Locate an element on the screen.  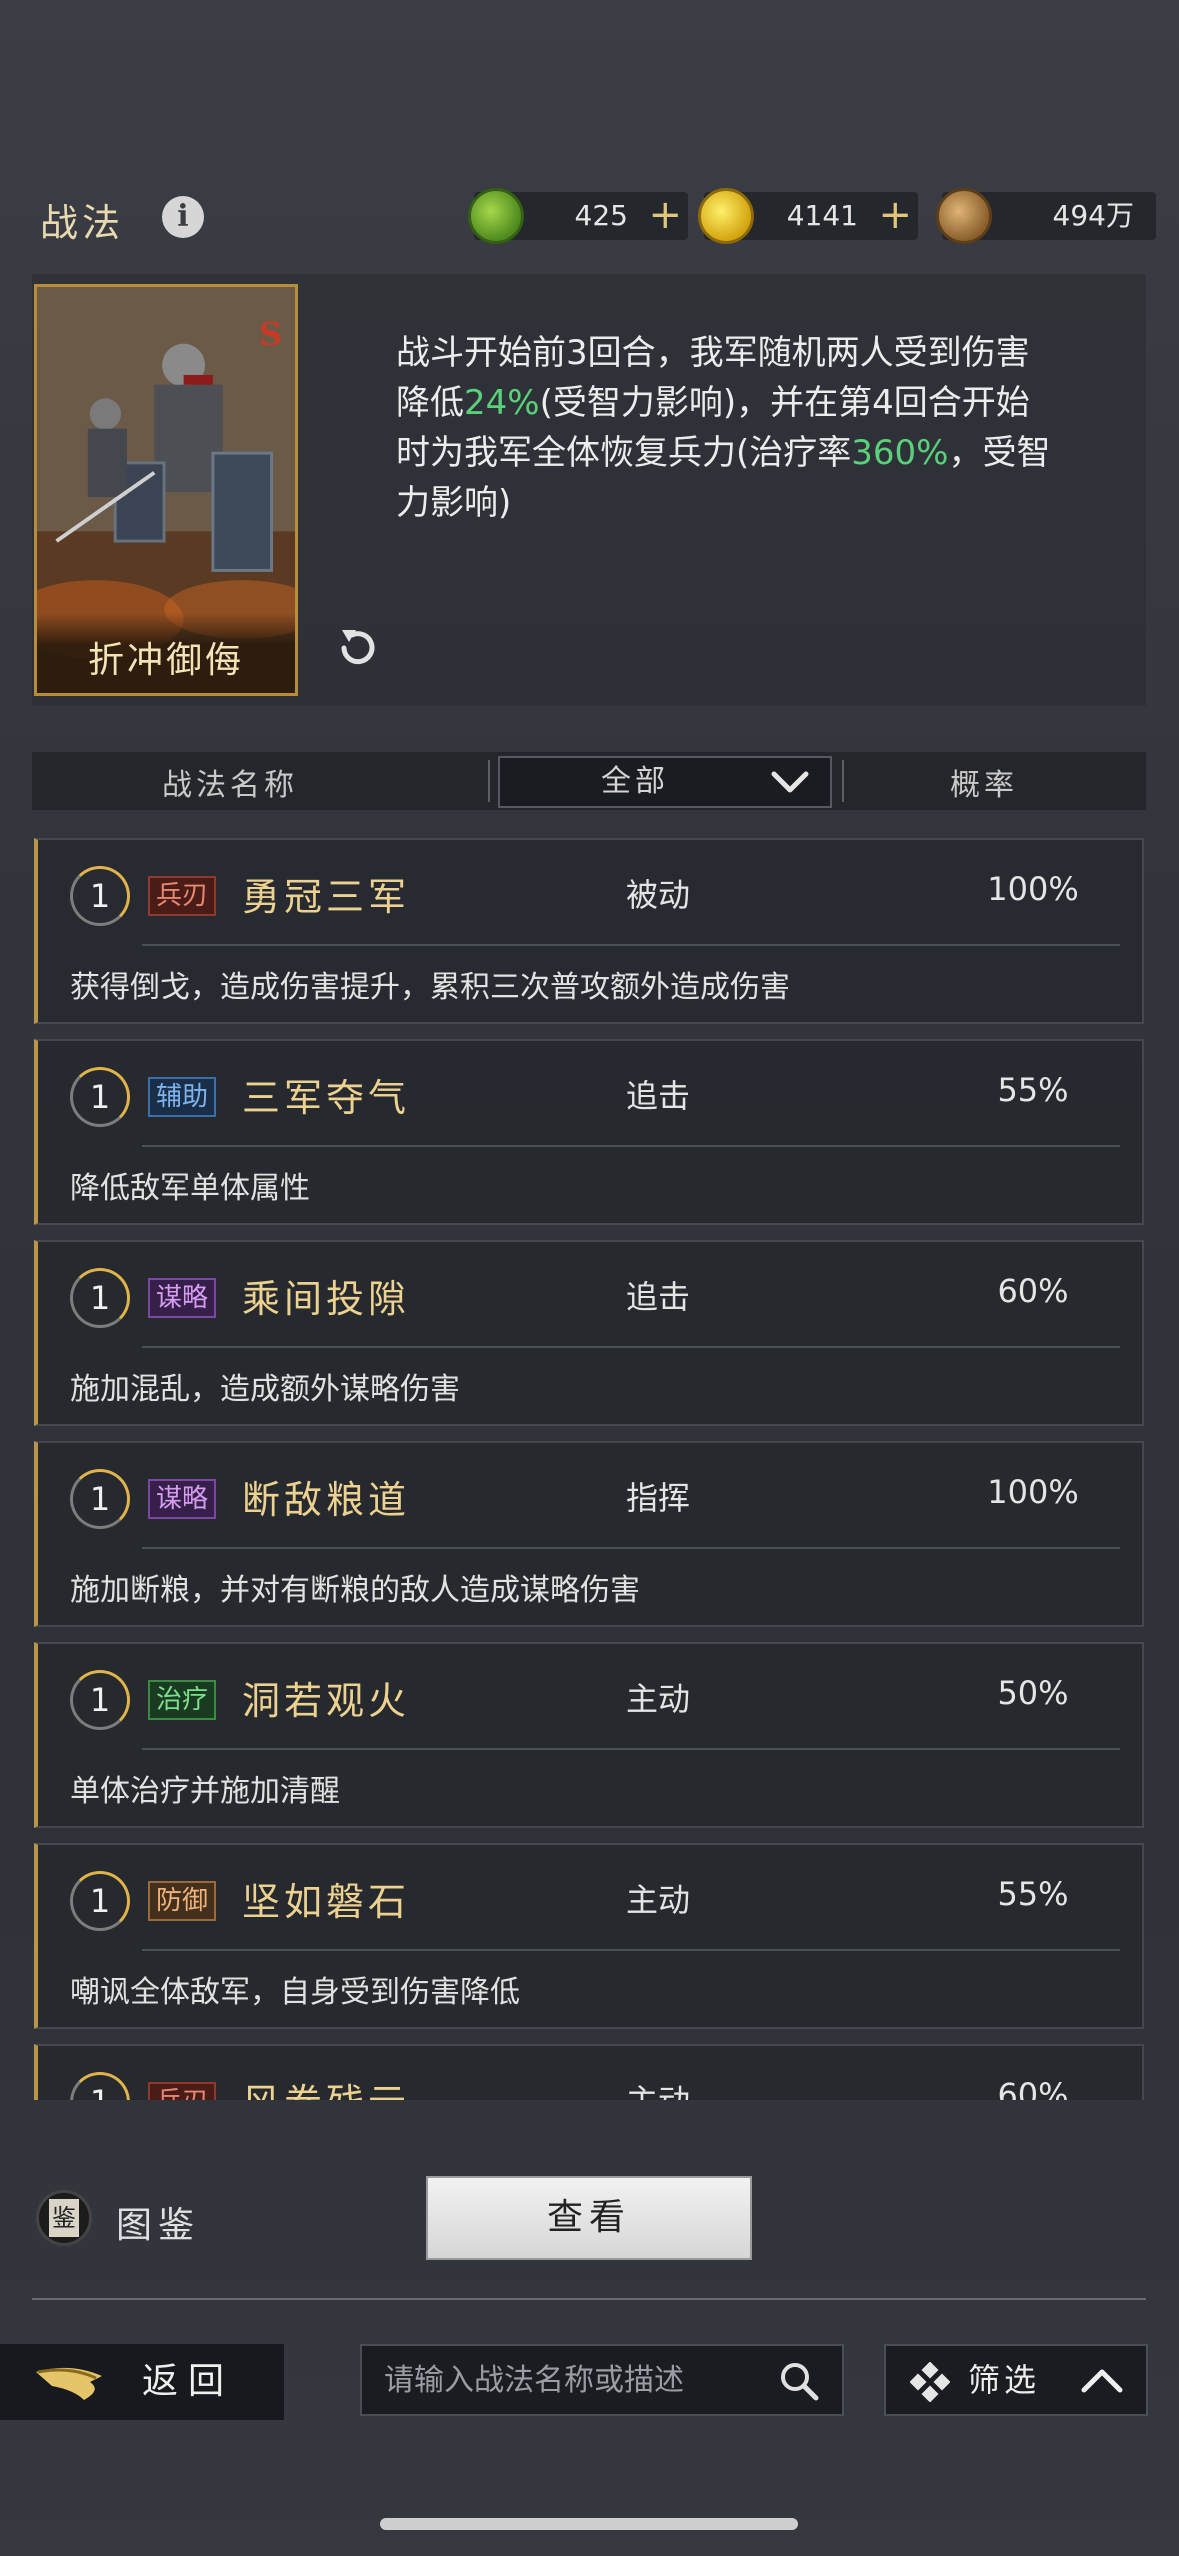
tactic-row: 1 谋略 断敌粮道 指挥 100% 施加断粮，并对有断粮的敌人造成谋略伤害 is located at coordinates (589, 1534).